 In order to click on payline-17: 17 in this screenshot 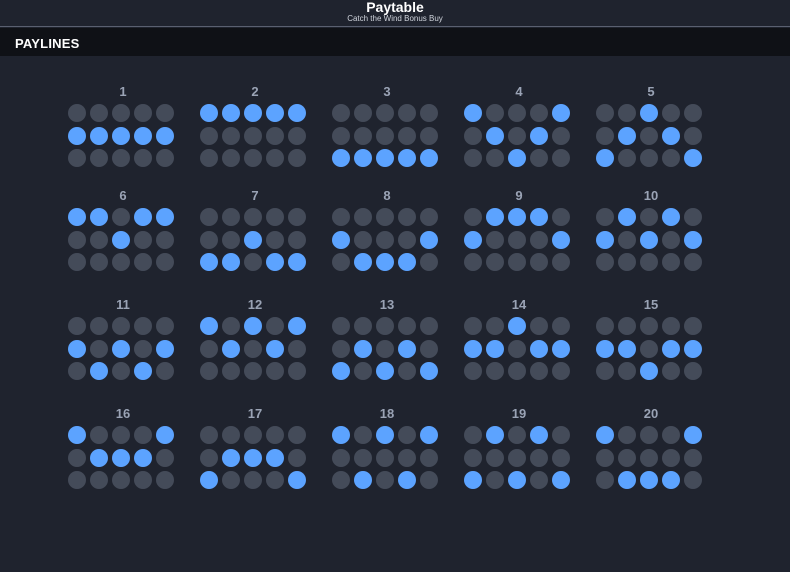, I will do `click(255, 447)`.